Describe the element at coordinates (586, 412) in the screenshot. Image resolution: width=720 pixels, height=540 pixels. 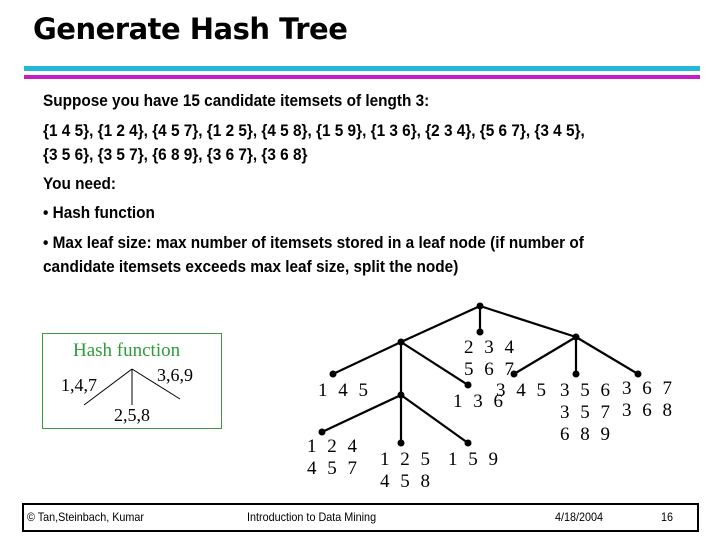
I see `leaf-label-356: 3 5 6 3 5 7 6 8 9` at that location.